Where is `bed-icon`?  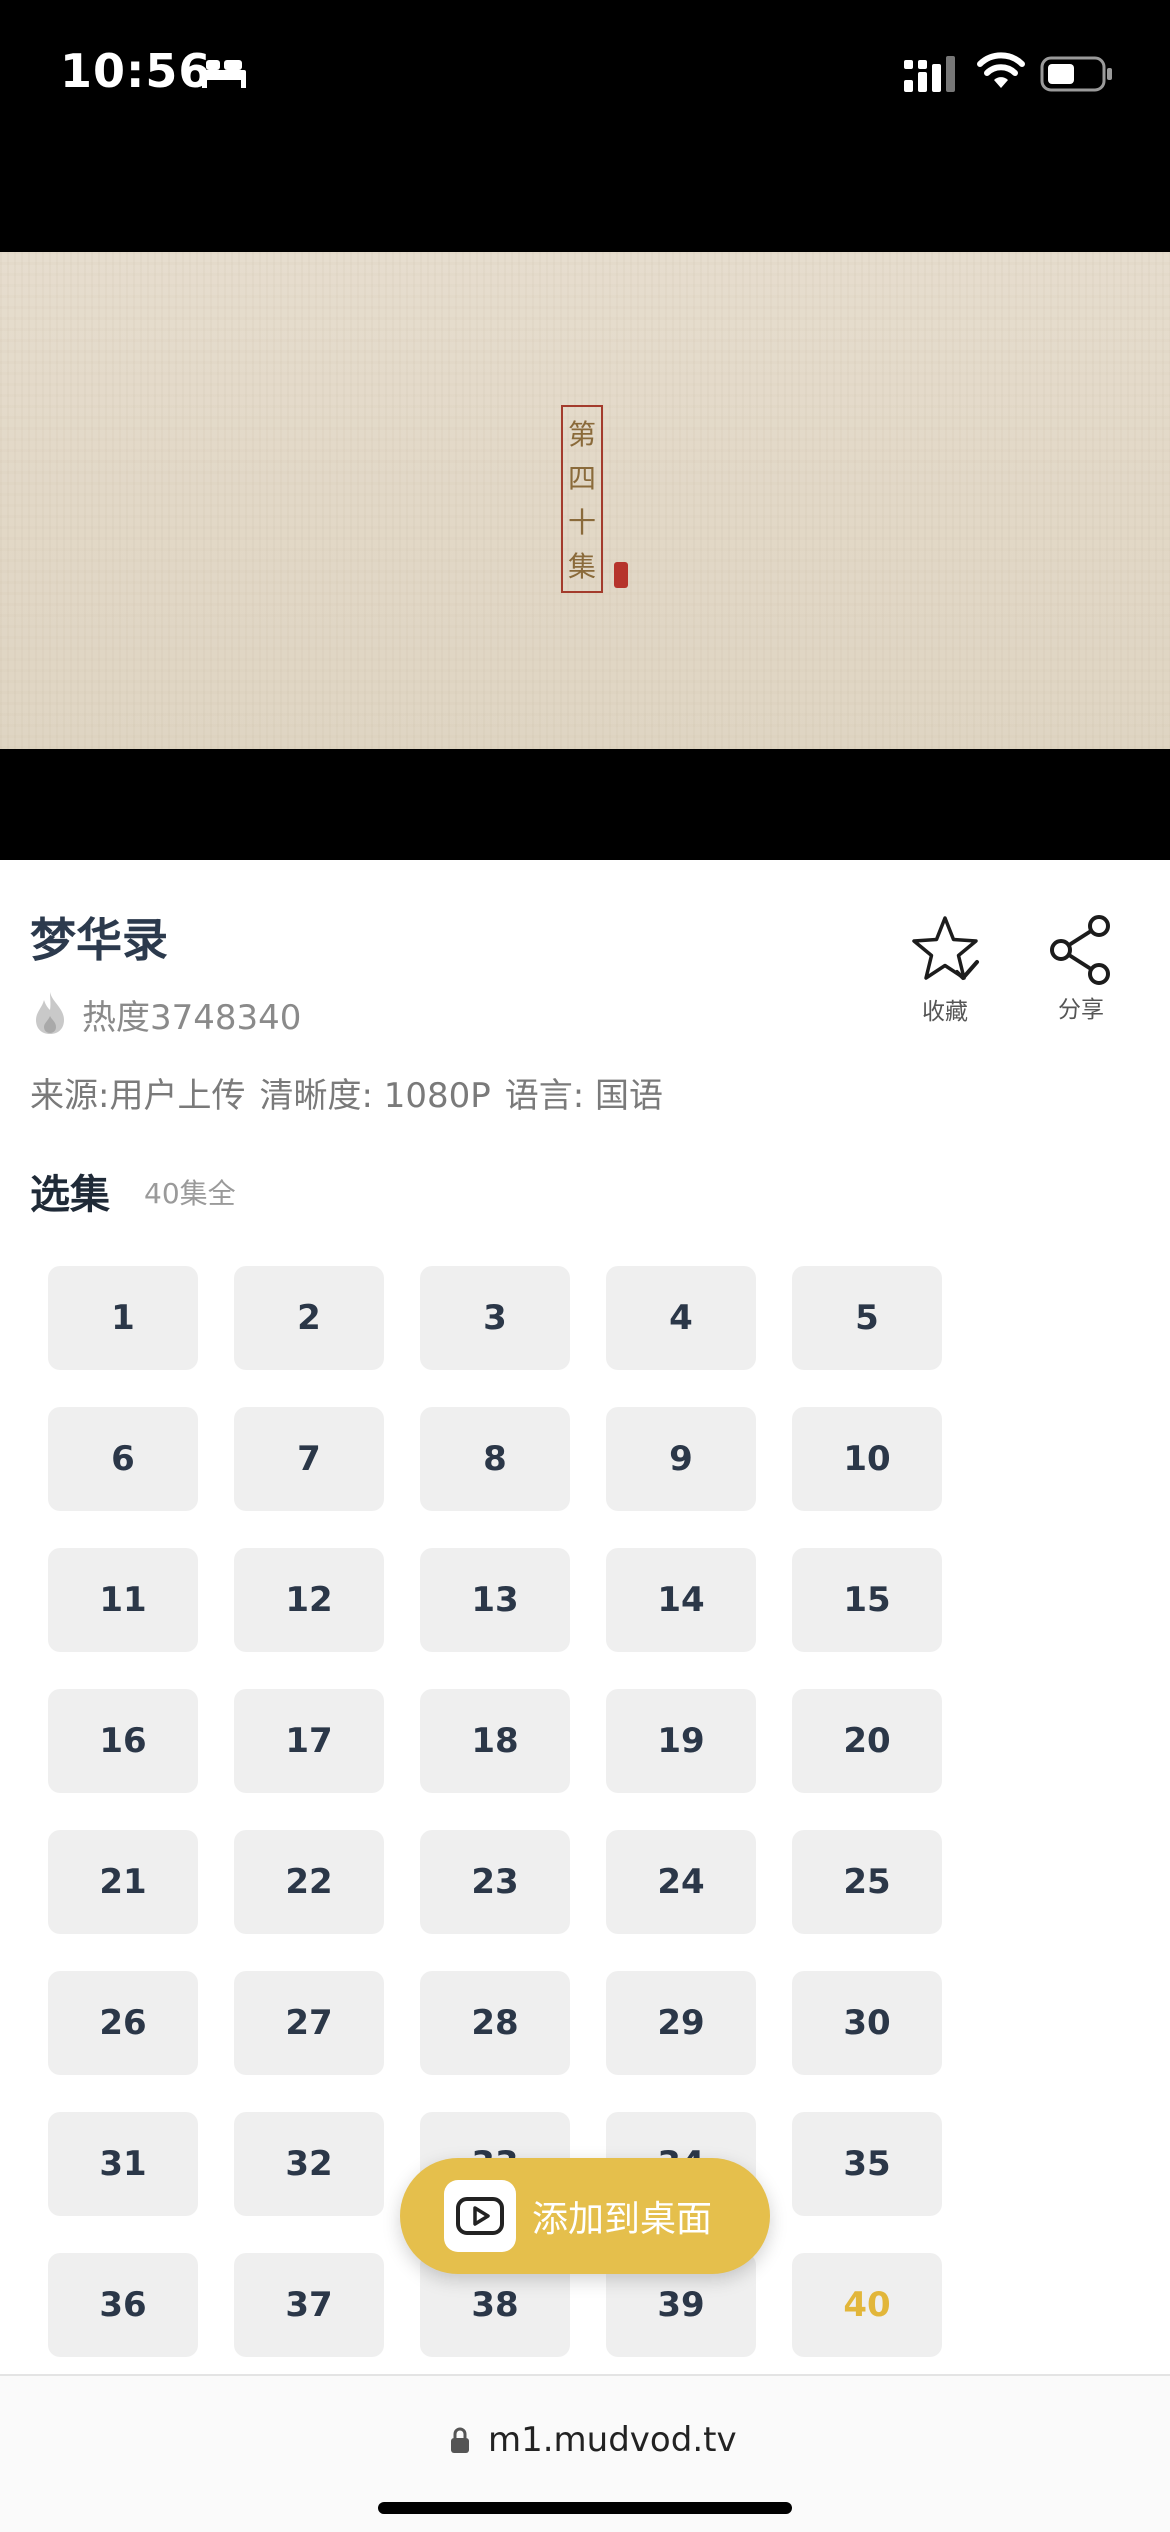
bed-icon is located at coordinates (224, 74).